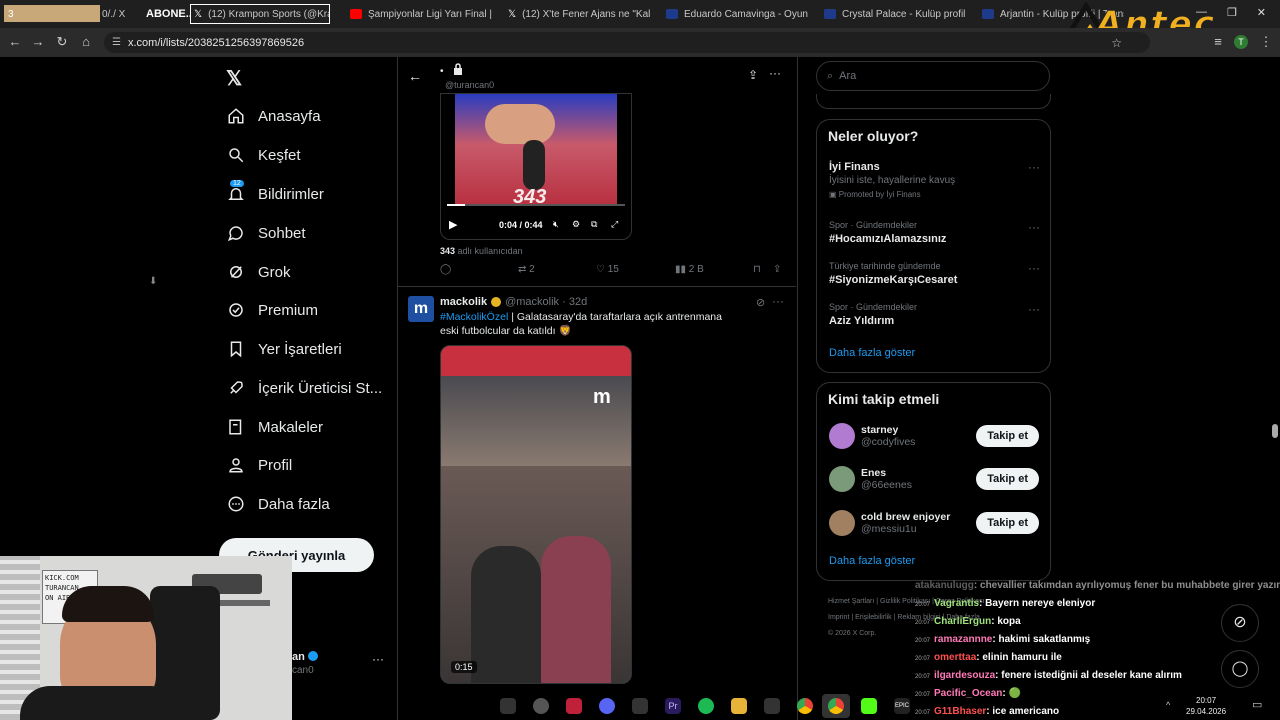  Describe the element at coordinates (273, 116) in the screenshot. I see `nav-home: Anasayfa` at that location.